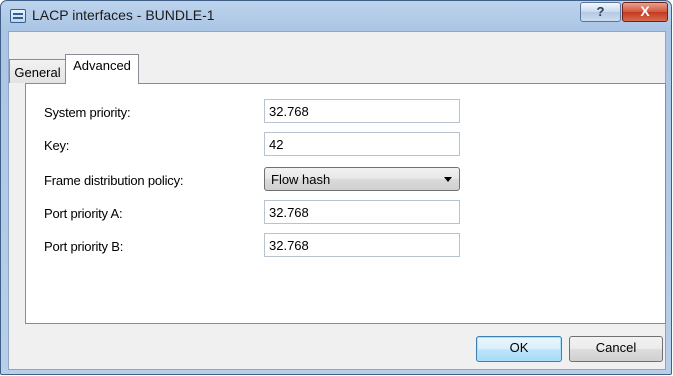 This screenshot has width=673, height=376. What do you see at coordinates (645, 12) in the screenshot?
I see `close-button: X` at bounding box center [645, 12].